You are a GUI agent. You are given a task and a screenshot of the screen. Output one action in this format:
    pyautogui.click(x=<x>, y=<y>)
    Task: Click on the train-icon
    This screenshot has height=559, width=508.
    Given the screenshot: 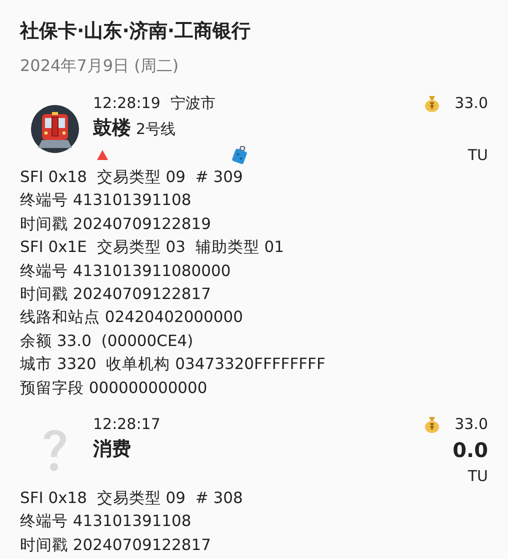 What is the action you would take?
    pyautogui.click(x=55, y=129)
    